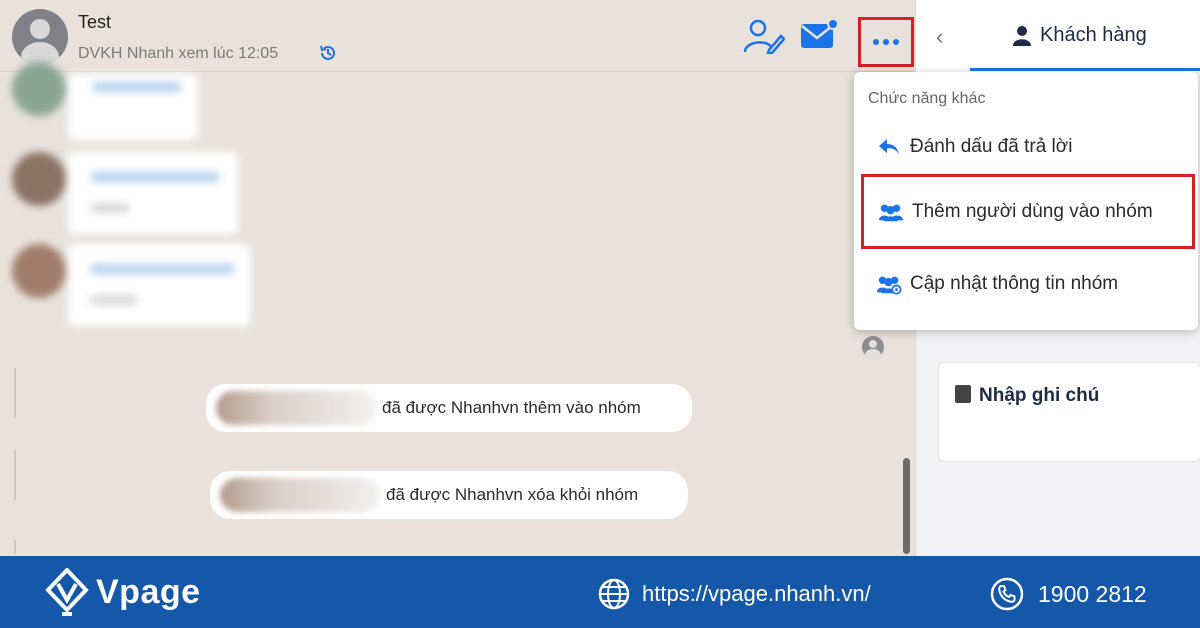  What do you see at coordinates (1092, 593) in the screenshot?
I see `hotline-number: 1900 2812` at bounding box center [1092, 593].